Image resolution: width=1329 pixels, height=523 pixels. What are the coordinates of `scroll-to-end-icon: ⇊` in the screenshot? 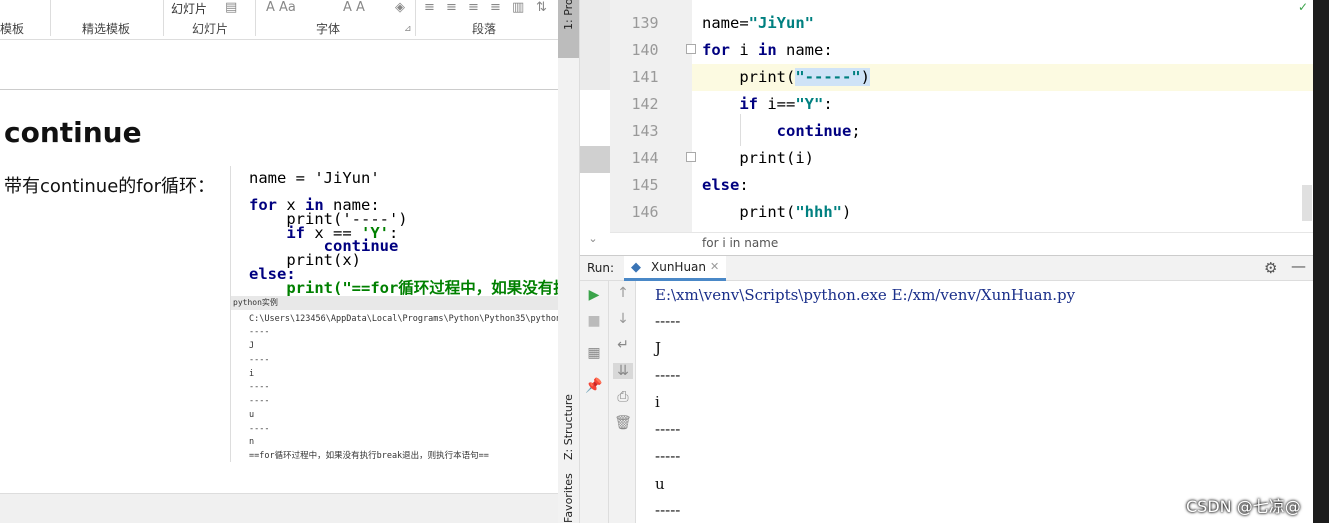 It's located at (623, 371).